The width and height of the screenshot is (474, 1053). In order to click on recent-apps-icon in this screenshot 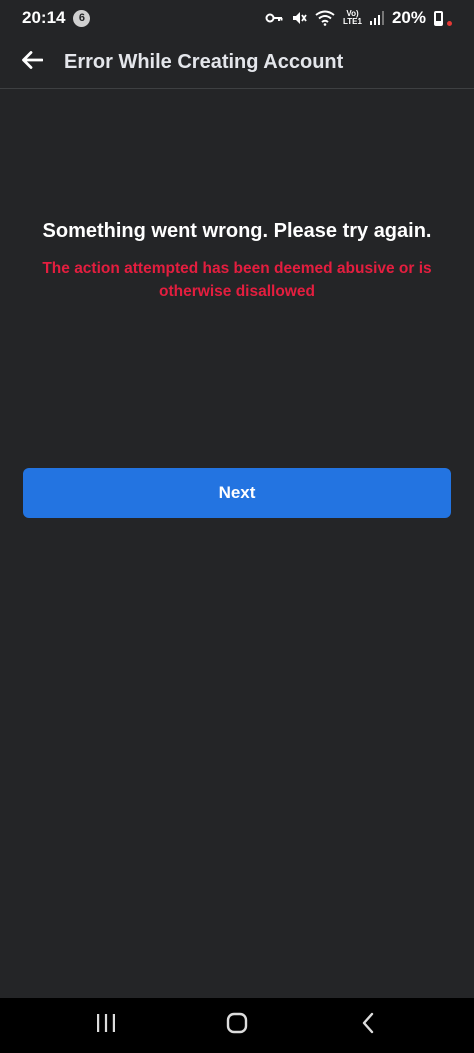, I will do `click(106, 1025)`.